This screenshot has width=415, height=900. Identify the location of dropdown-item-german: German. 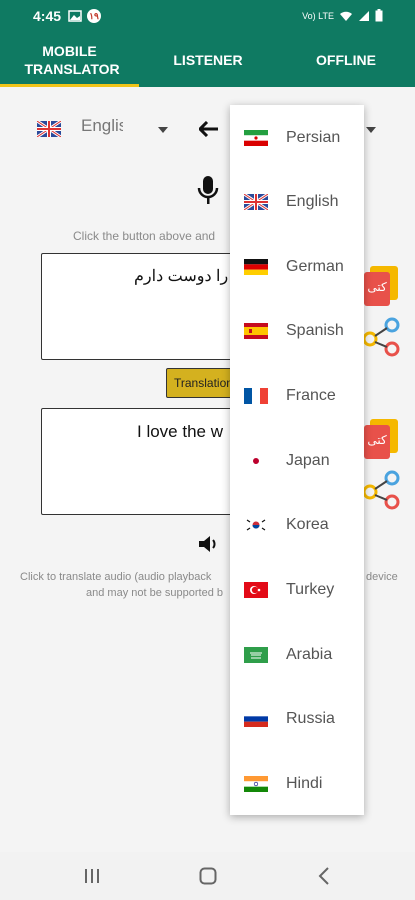
(297, 267).